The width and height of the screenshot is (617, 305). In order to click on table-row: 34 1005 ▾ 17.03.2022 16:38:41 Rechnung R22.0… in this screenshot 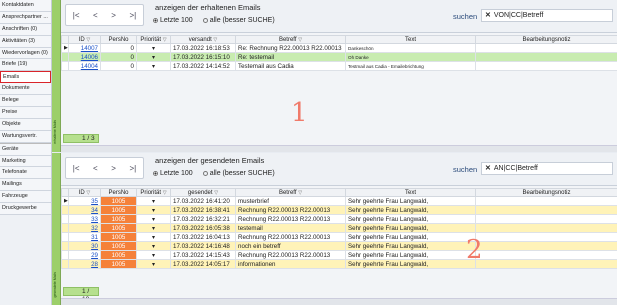, I will do `click(339, 210)`.